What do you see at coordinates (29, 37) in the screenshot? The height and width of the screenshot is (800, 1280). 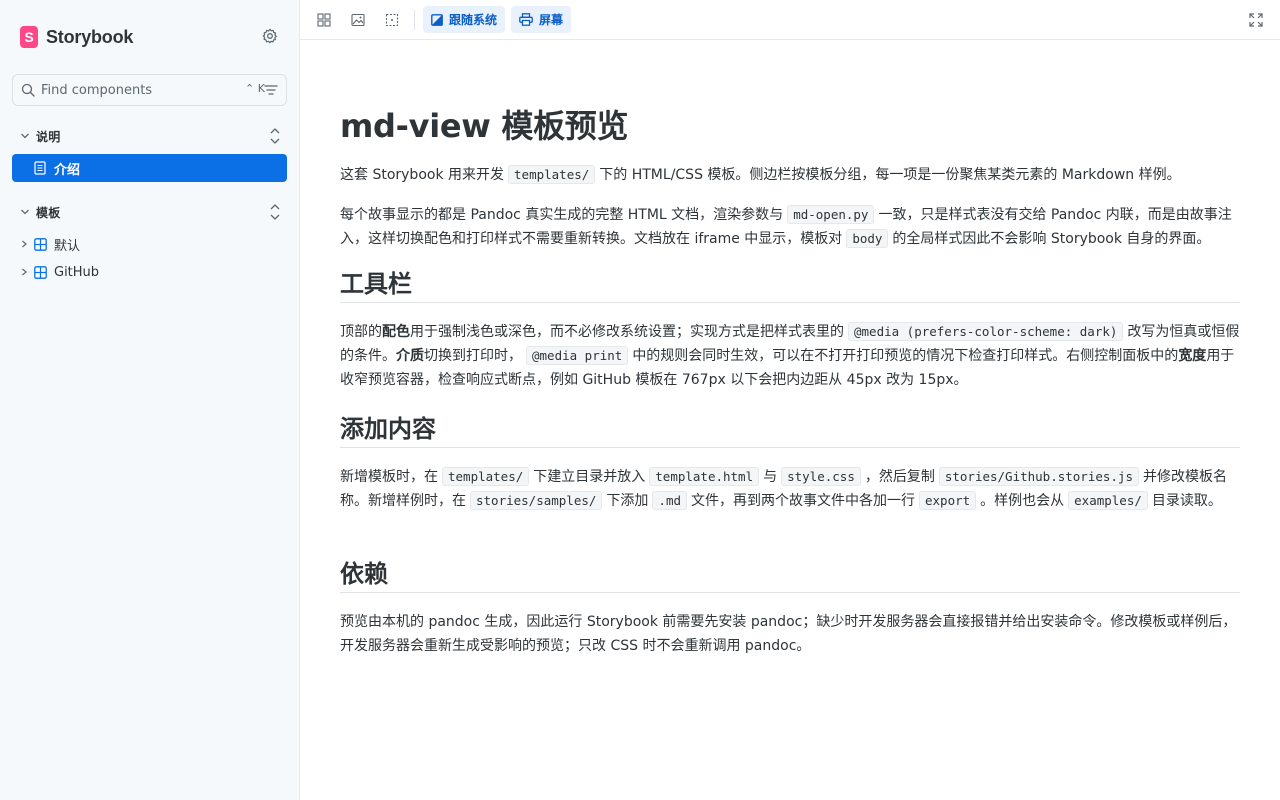 I see `storybook-logo-icon: S` at bounding box center [29, 37].